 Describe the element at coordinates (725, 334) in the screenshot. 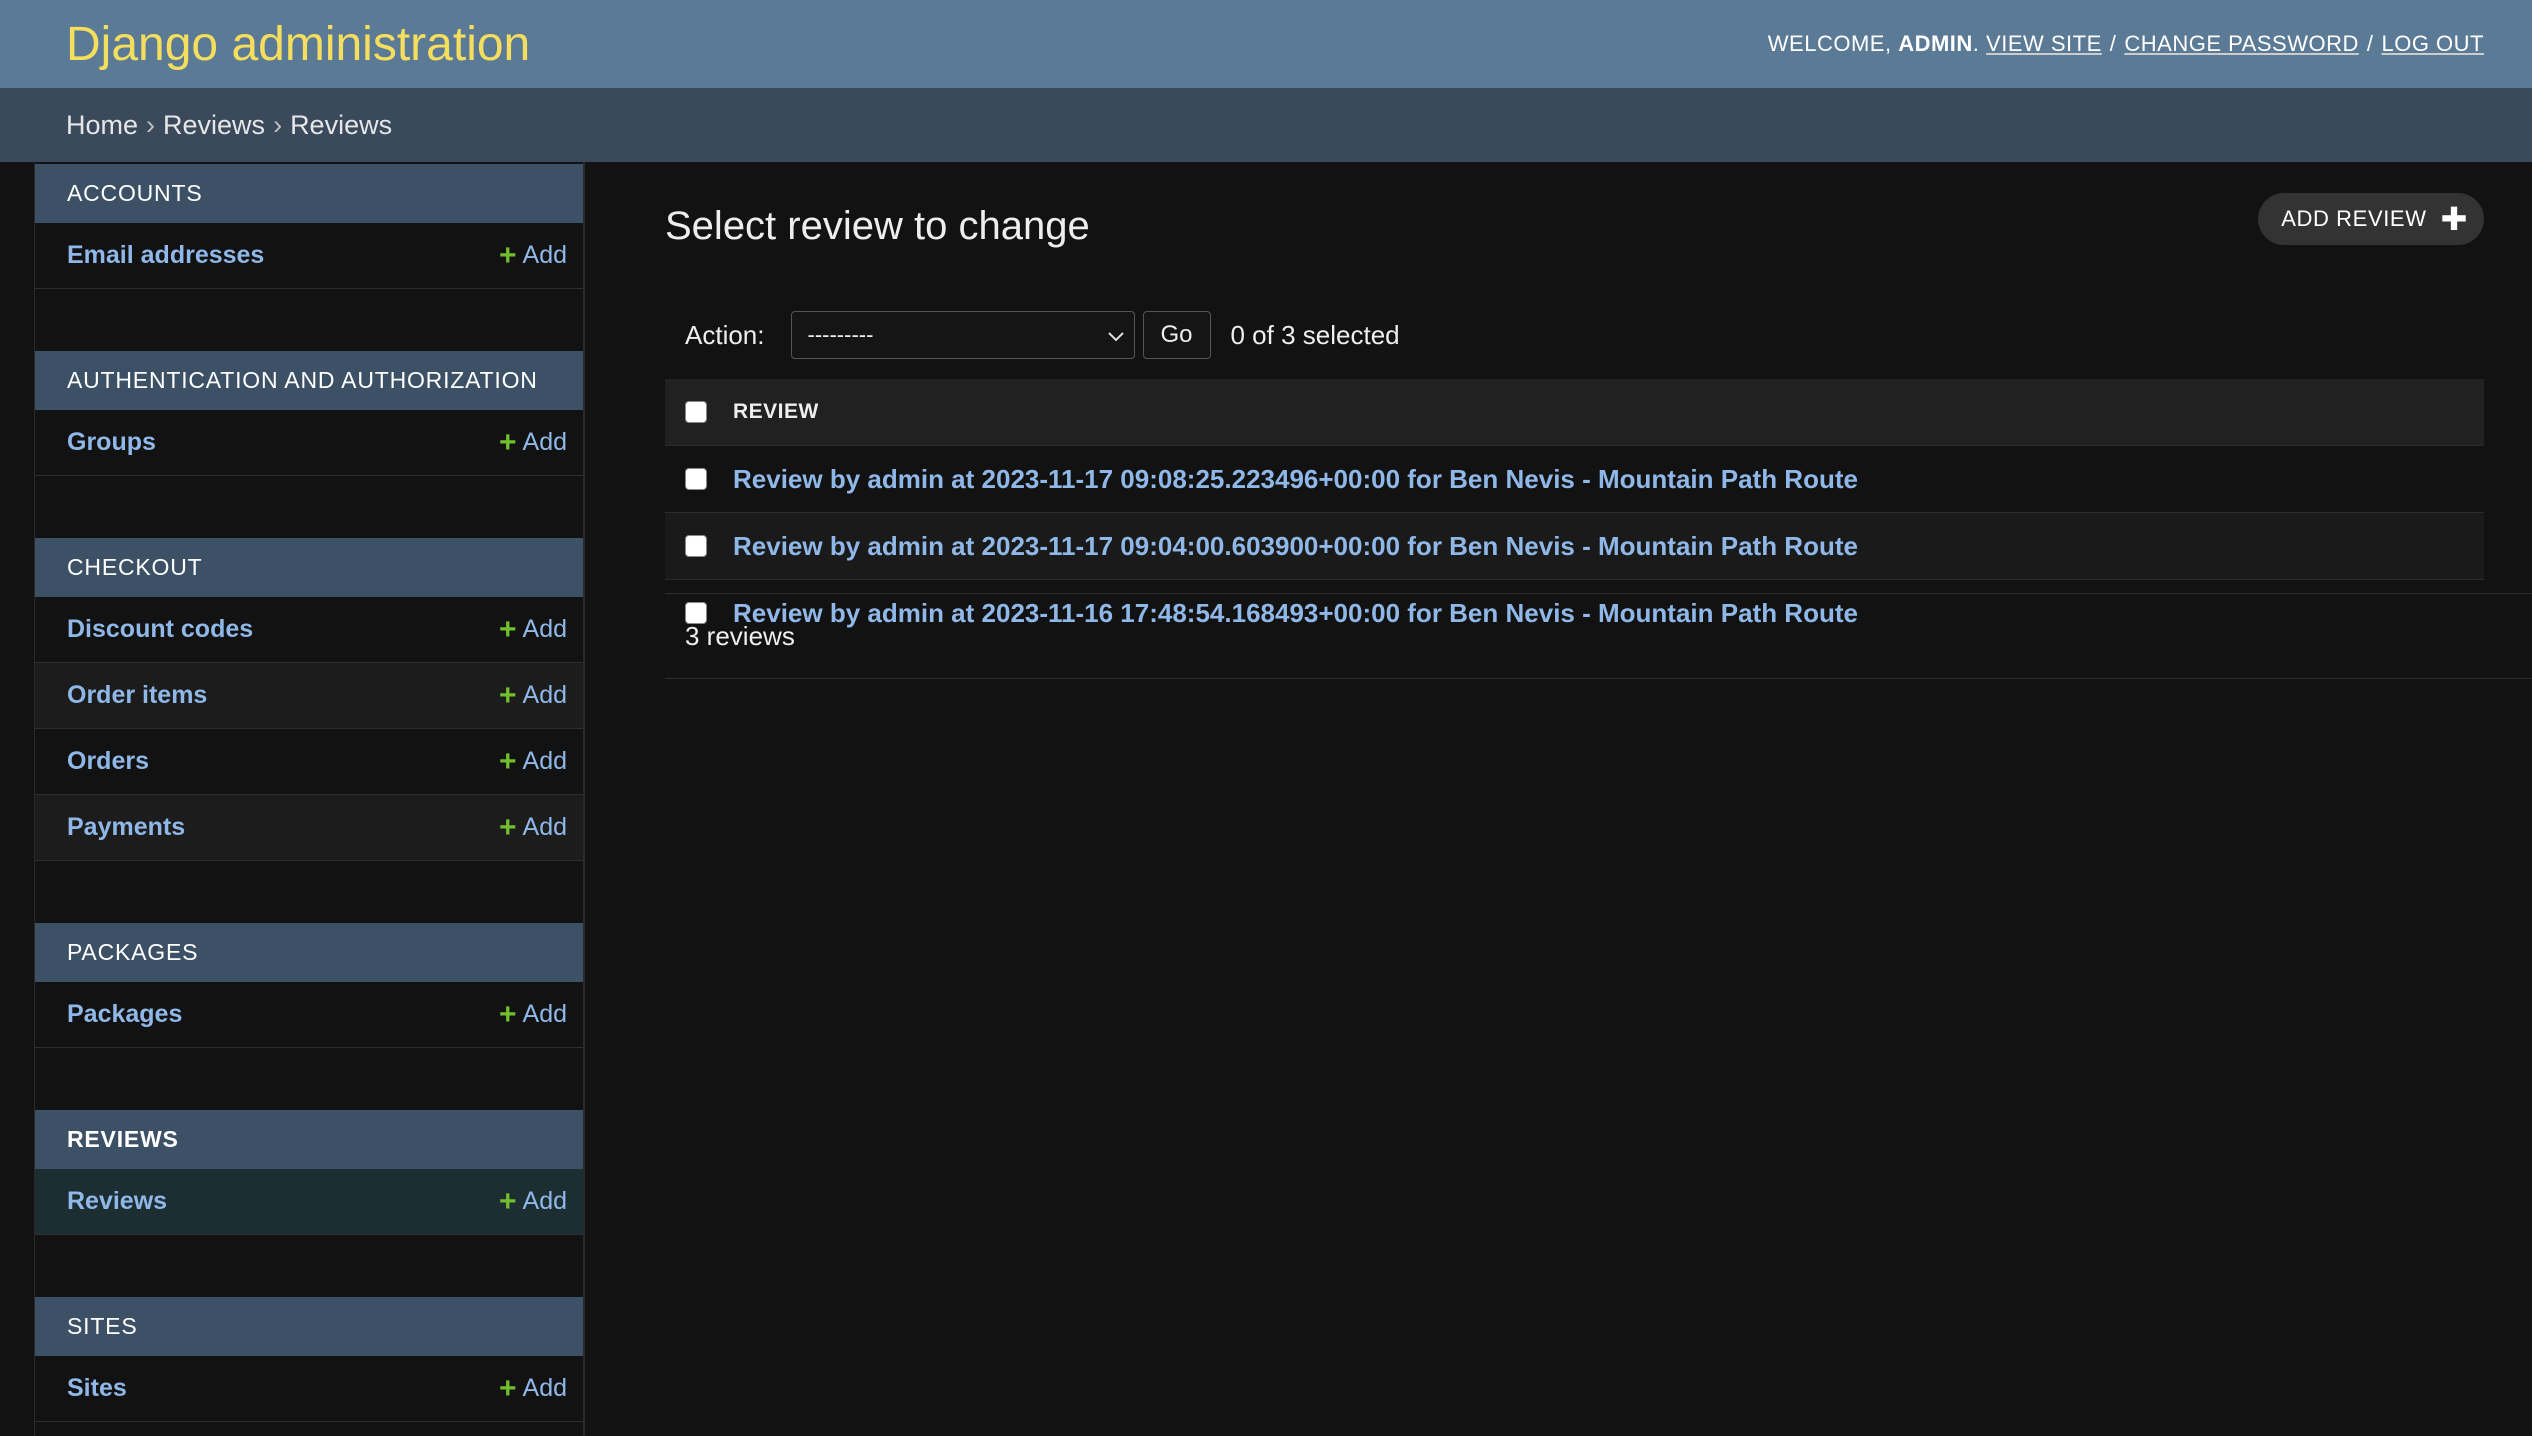

I see `action-label: Action:` at that location.